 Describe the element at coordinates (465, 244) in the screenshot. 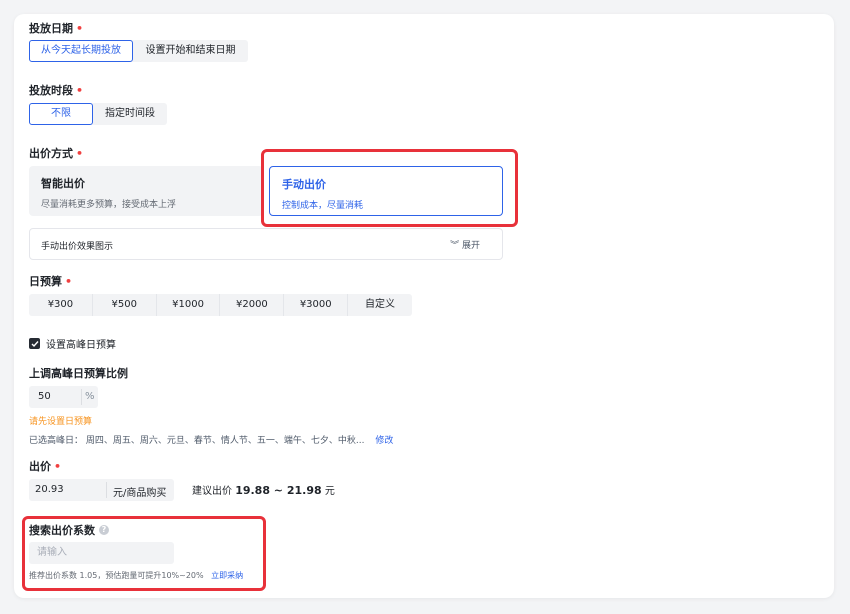

I see `expand-toggle: ︾ 展开` at that location.